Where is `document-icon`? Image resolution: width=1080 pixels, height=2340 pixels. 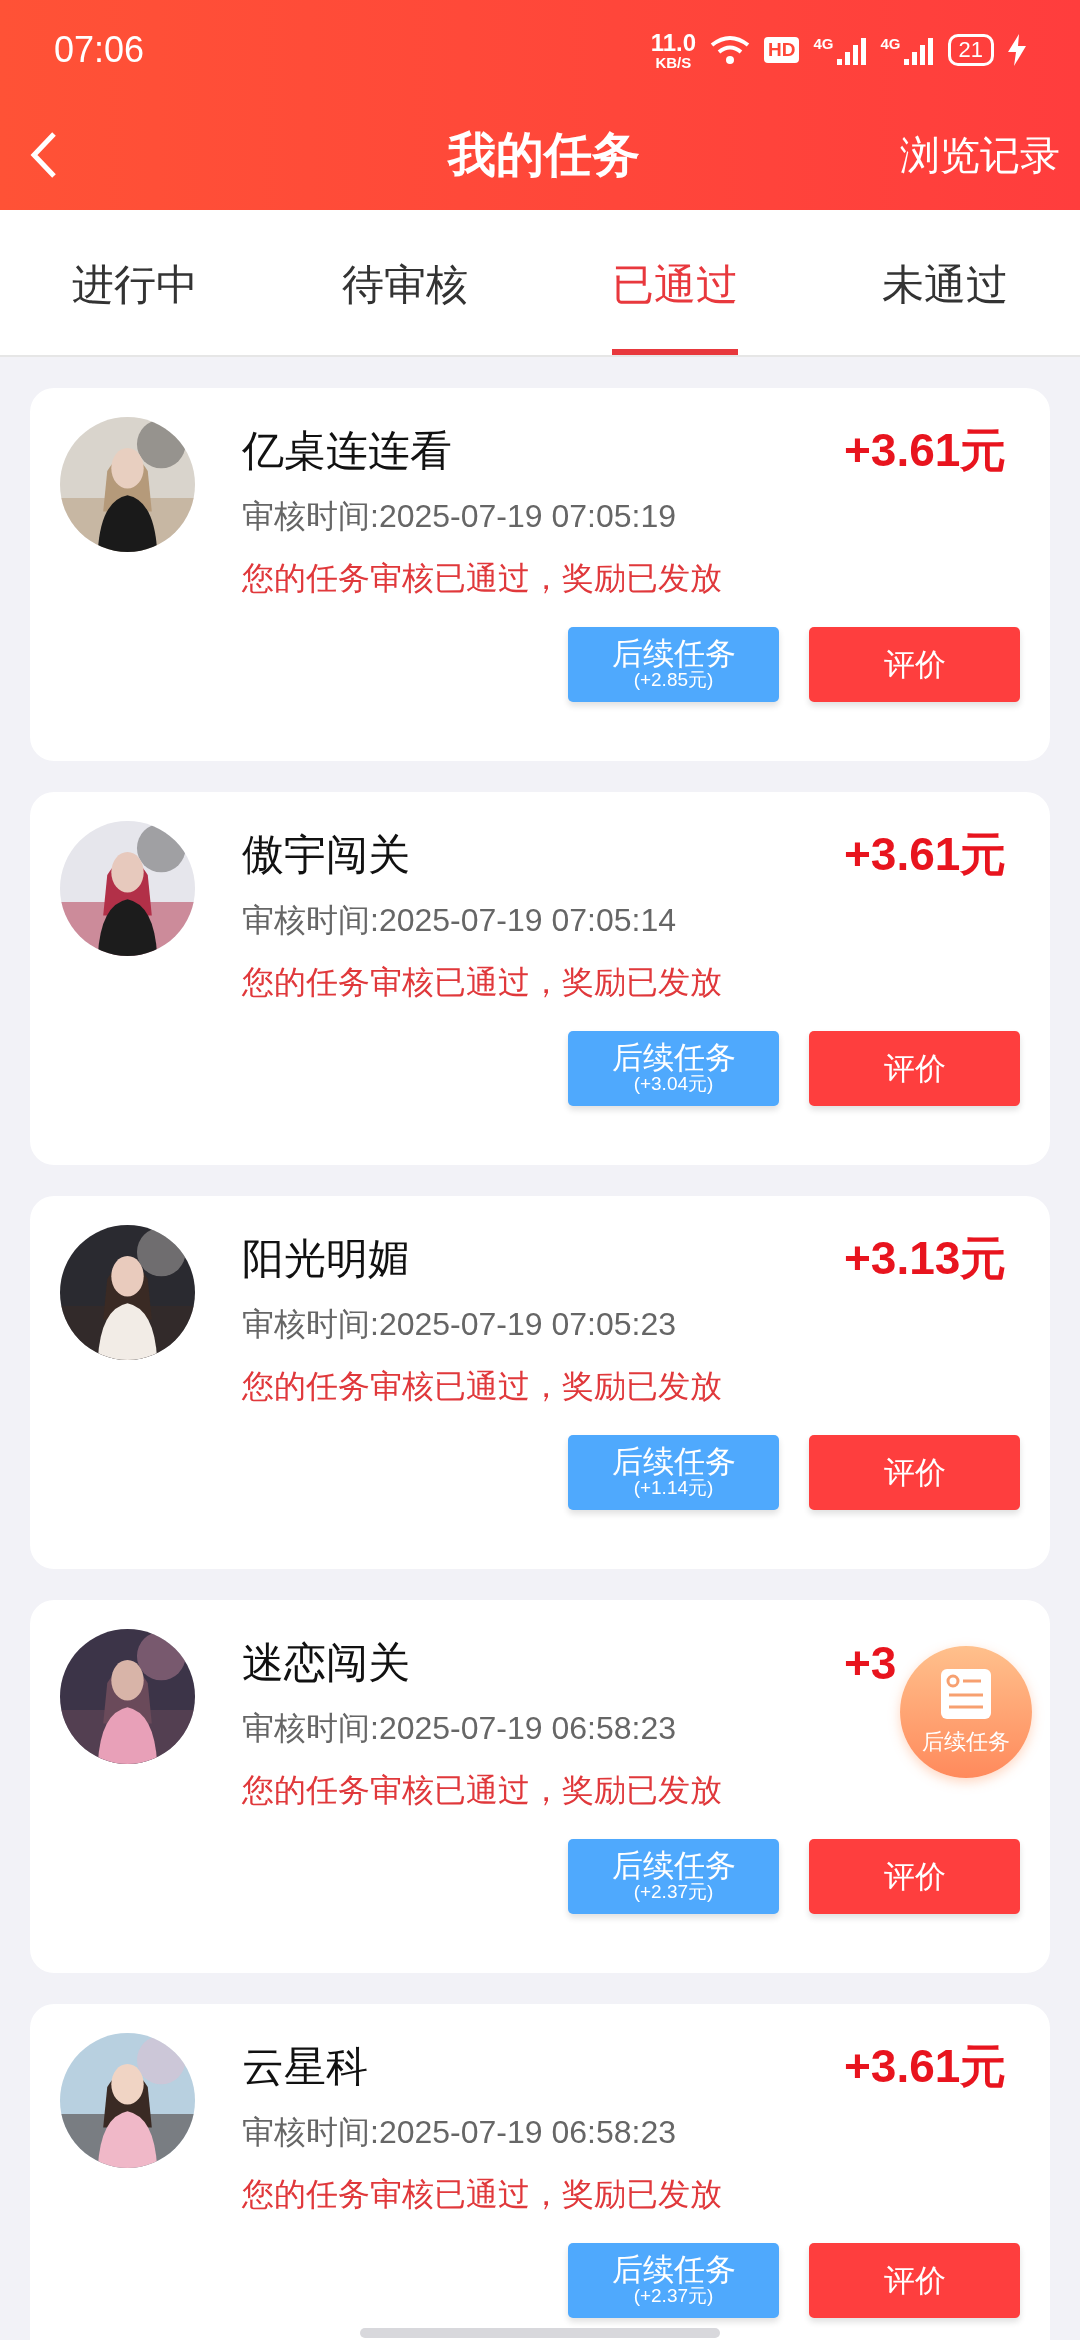
document-icon is located at coordinates (966, 1694).